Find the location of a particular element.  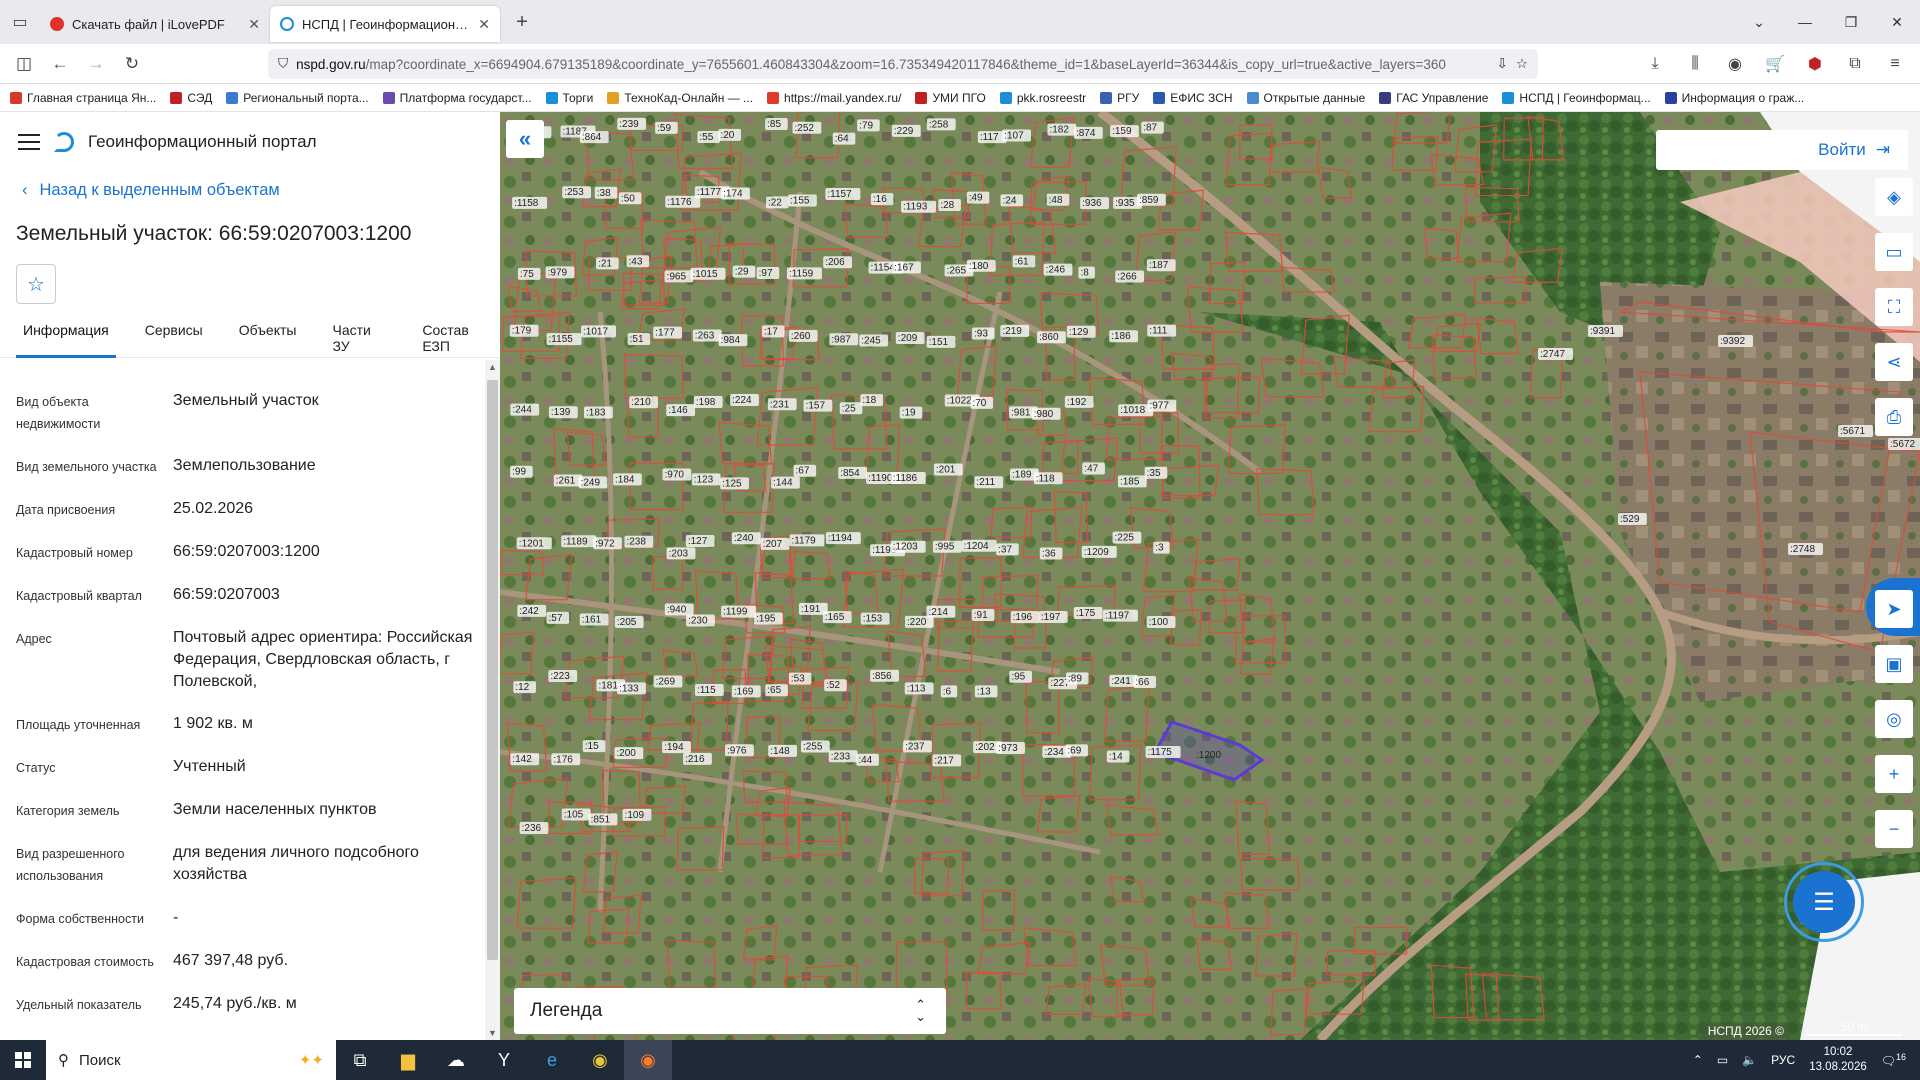

new-tab-button: + is located at coordinates (522, 22).